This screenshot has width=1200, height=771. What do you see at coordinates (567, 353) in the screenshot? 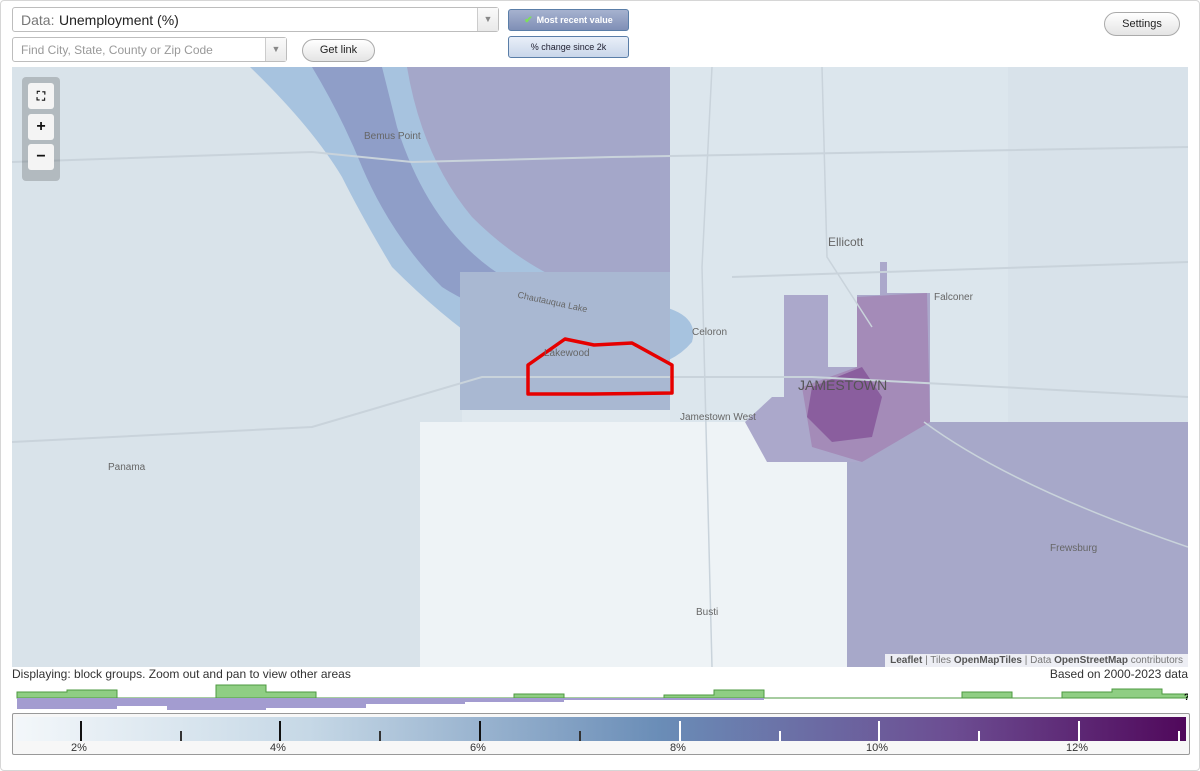
I see `place-label: Lakewood` at bounding box center [567, 353].